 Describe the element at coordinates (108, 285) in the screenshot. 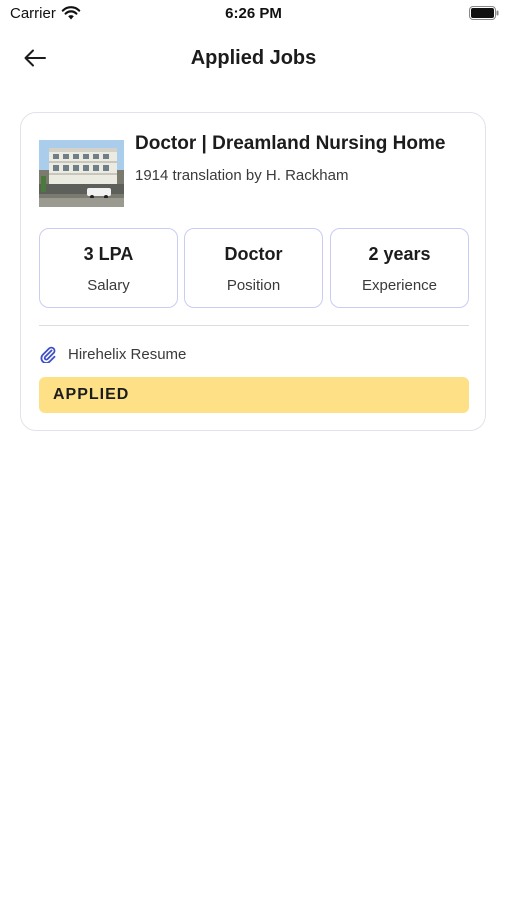

I see `salary-label: Salary` at that location.